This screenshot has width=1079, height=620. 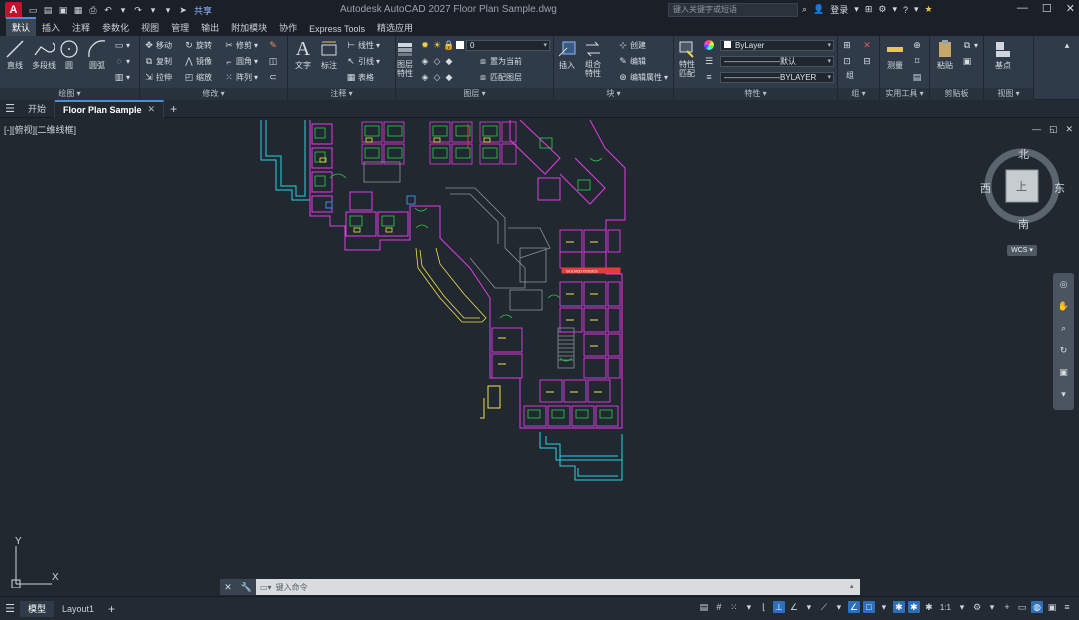 What do you see at coordinates (303, 54) in the screenshot?
I see `text-tool: A 文字` at bounding box center [303, 54].